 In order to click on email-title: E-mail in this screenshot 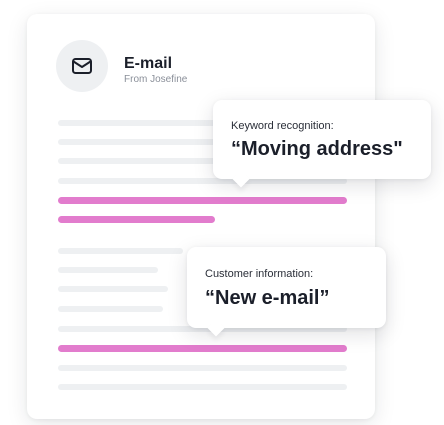, I will do `click(148, 63)`.